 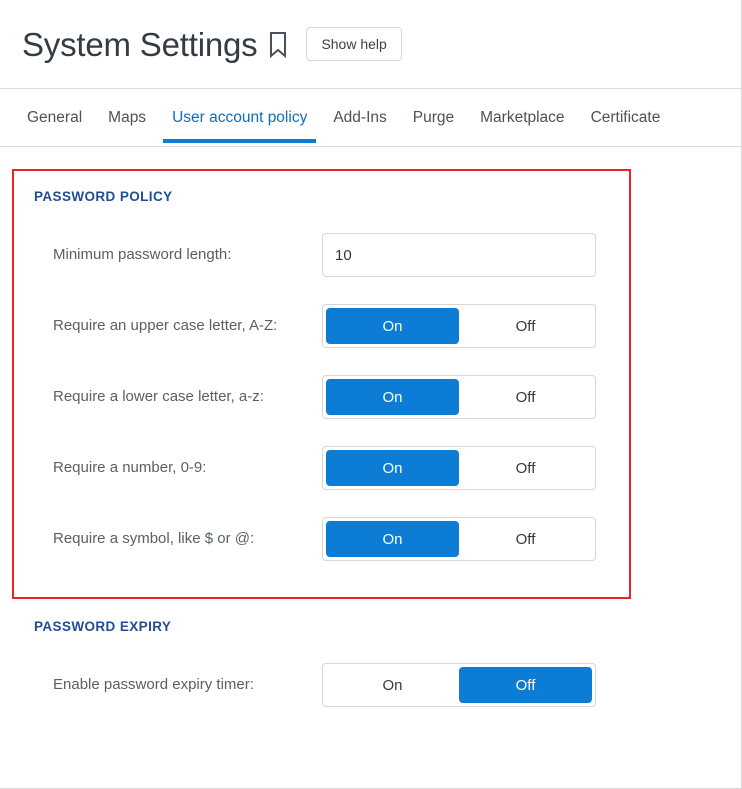 I want to click on row-require-lower-case: Require a lower case letter, a-z: On Off, so click(x=387, y=397).